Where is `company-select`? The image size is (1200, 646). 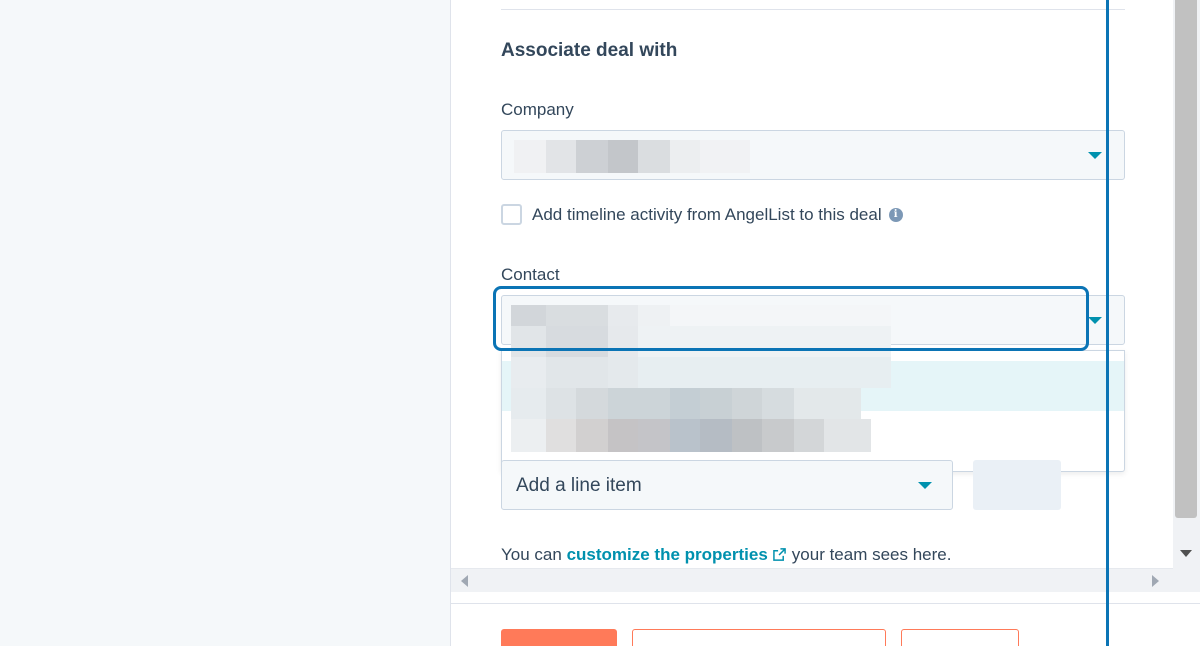 company-select is located at coordinates (813, 155).